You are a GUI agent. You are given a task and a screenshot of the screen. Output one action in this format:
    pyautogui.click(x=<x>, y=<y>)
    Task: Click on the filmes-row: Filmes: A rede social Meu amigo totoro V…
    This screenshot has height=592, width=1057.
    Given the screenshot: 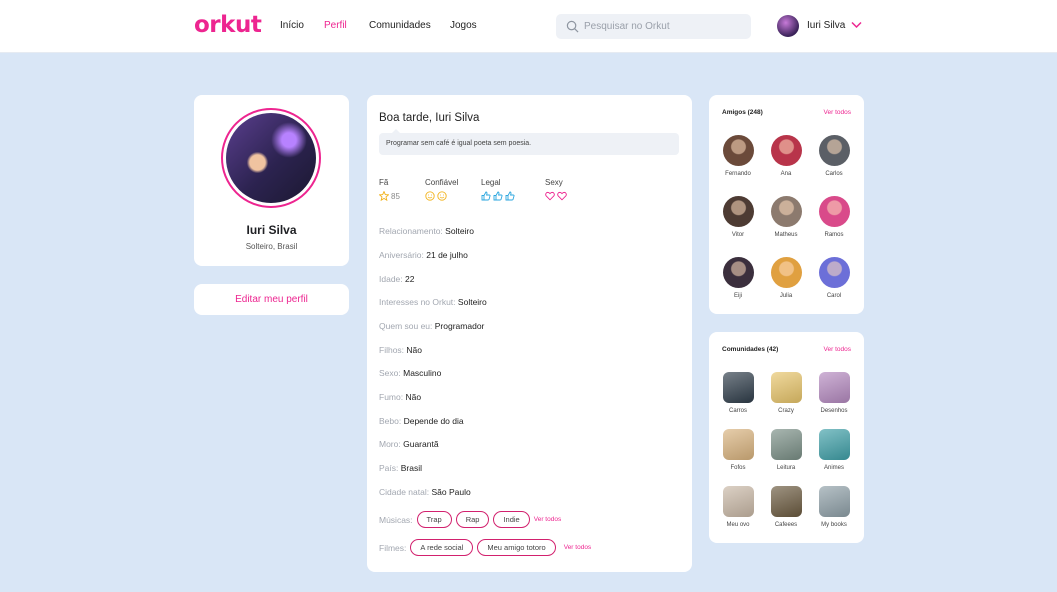 What is the action you would take?
    pyautogui.click(x=485, y=547)
    